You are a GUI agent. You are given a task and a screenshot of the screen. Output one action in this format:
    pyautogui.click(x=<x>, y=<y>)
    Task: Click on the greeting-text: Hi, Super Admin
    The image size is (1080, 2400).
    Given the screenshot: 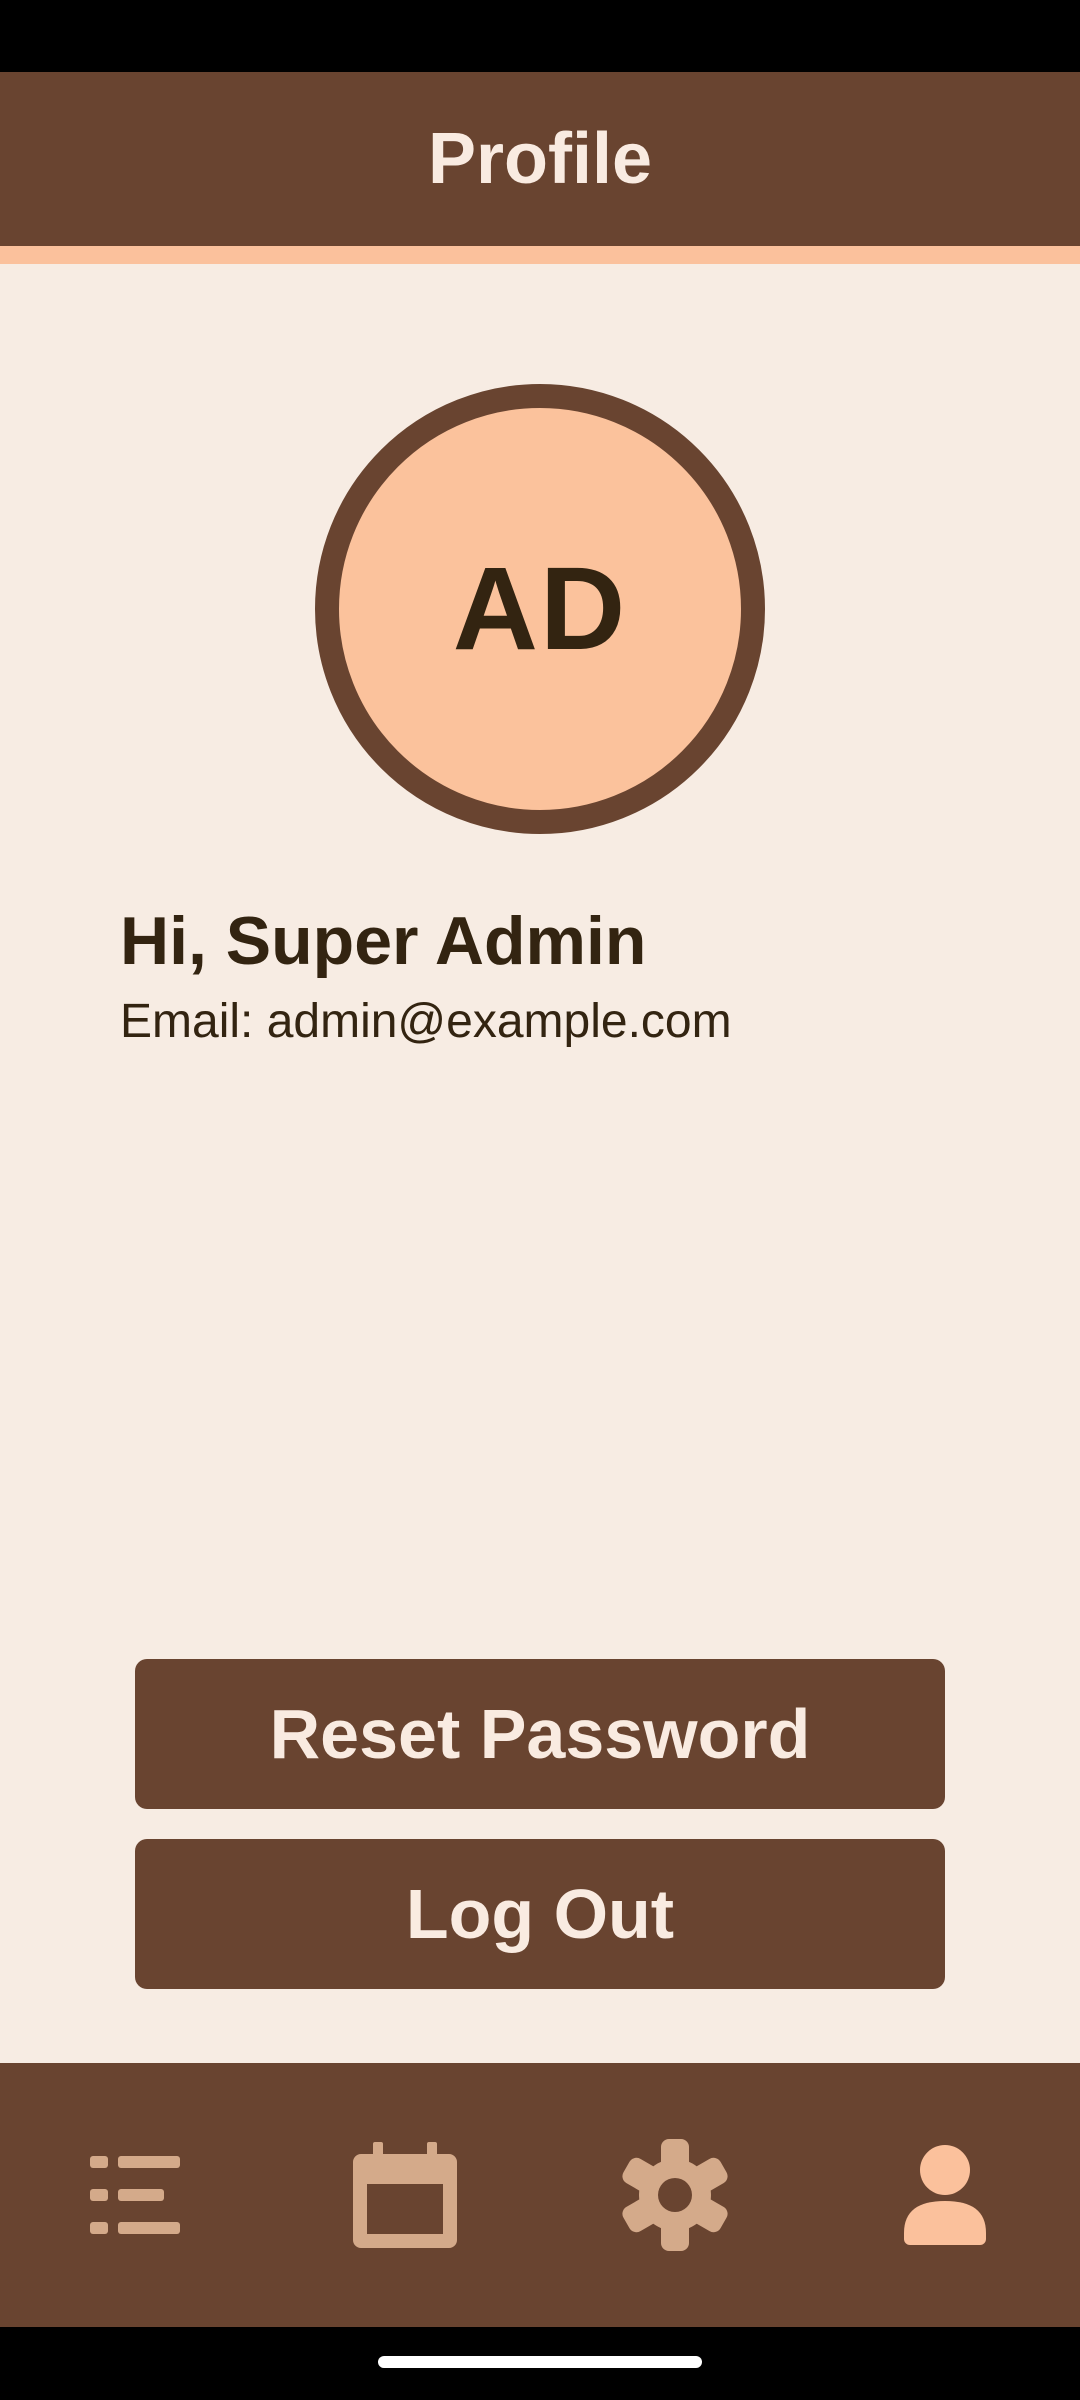 What is the action you would take?
    pyautogui.click(x=383, y=941)
    